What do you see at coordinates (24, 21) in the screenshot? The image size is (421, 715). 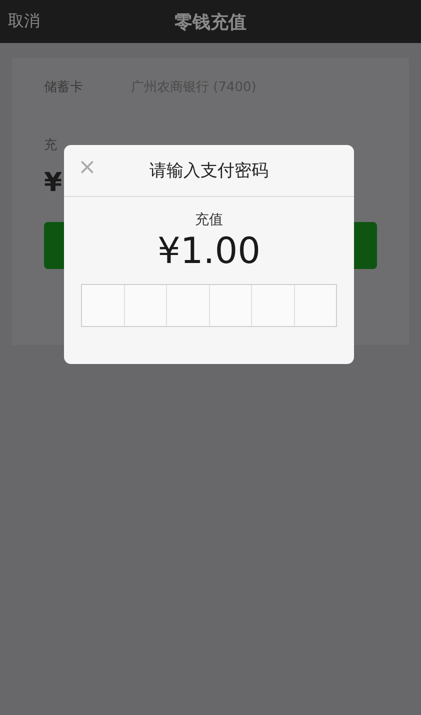 I see `cancel-link: 取消` at bounding box center [24, 21].